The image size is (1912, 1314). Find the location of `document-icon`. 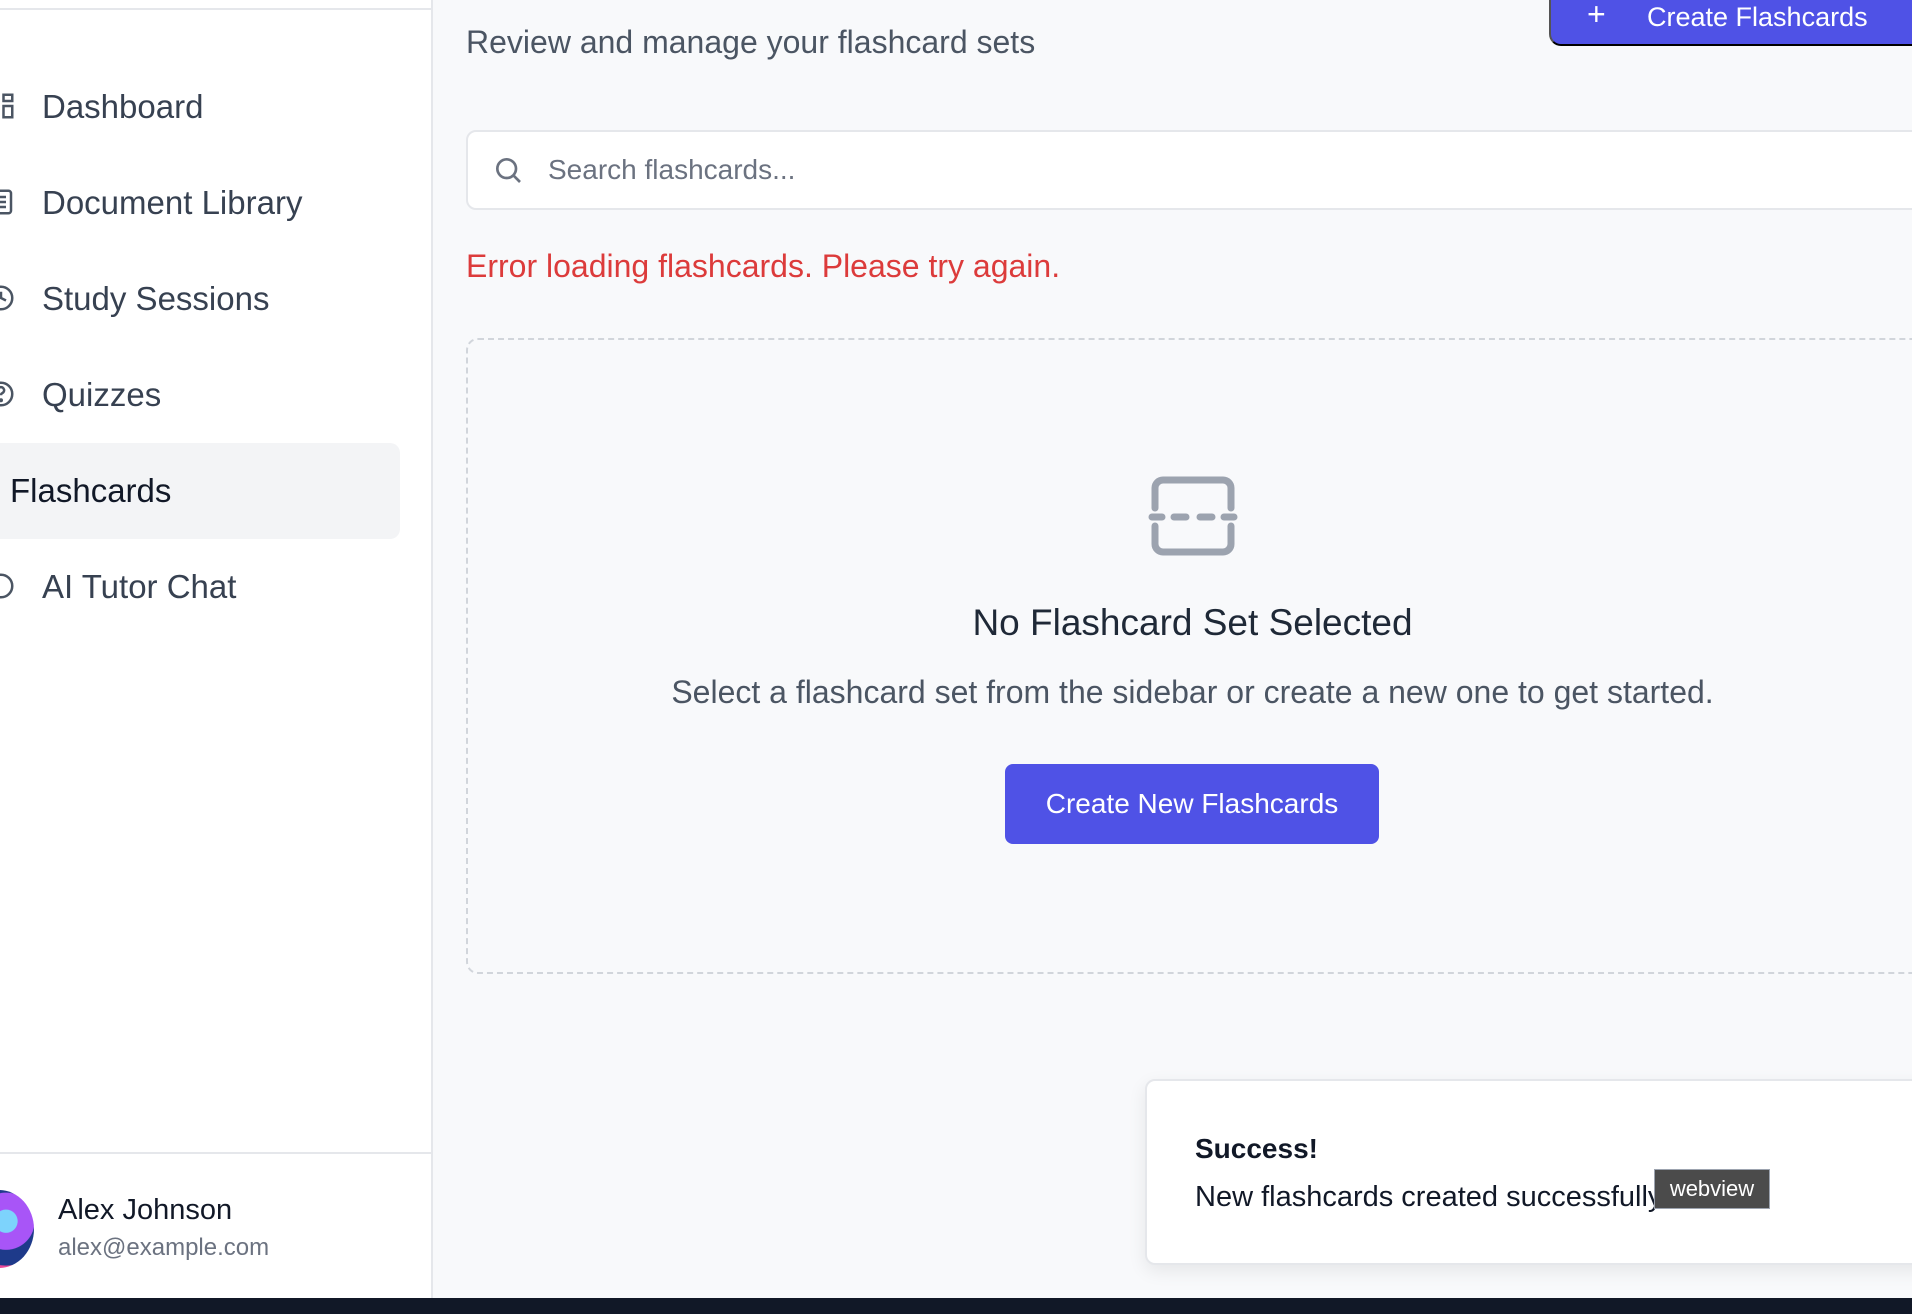

document-icon is located at coordinates (8, 202).